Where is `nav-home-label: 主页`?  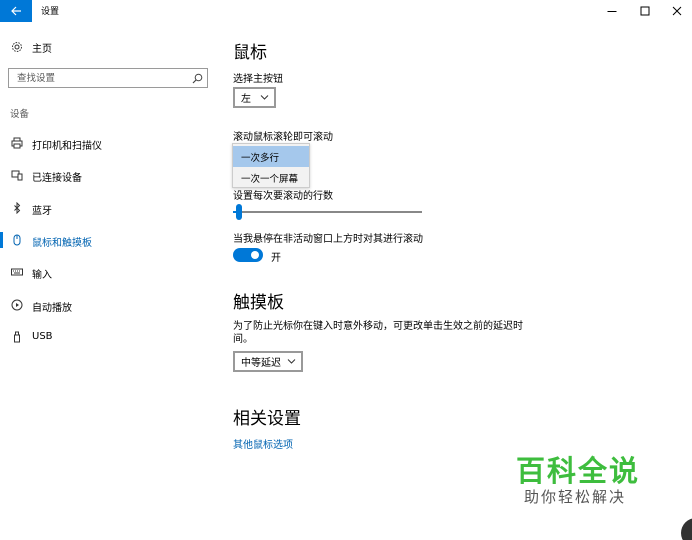
nav-home-label: 主页 is located at coordinates (42, 49).